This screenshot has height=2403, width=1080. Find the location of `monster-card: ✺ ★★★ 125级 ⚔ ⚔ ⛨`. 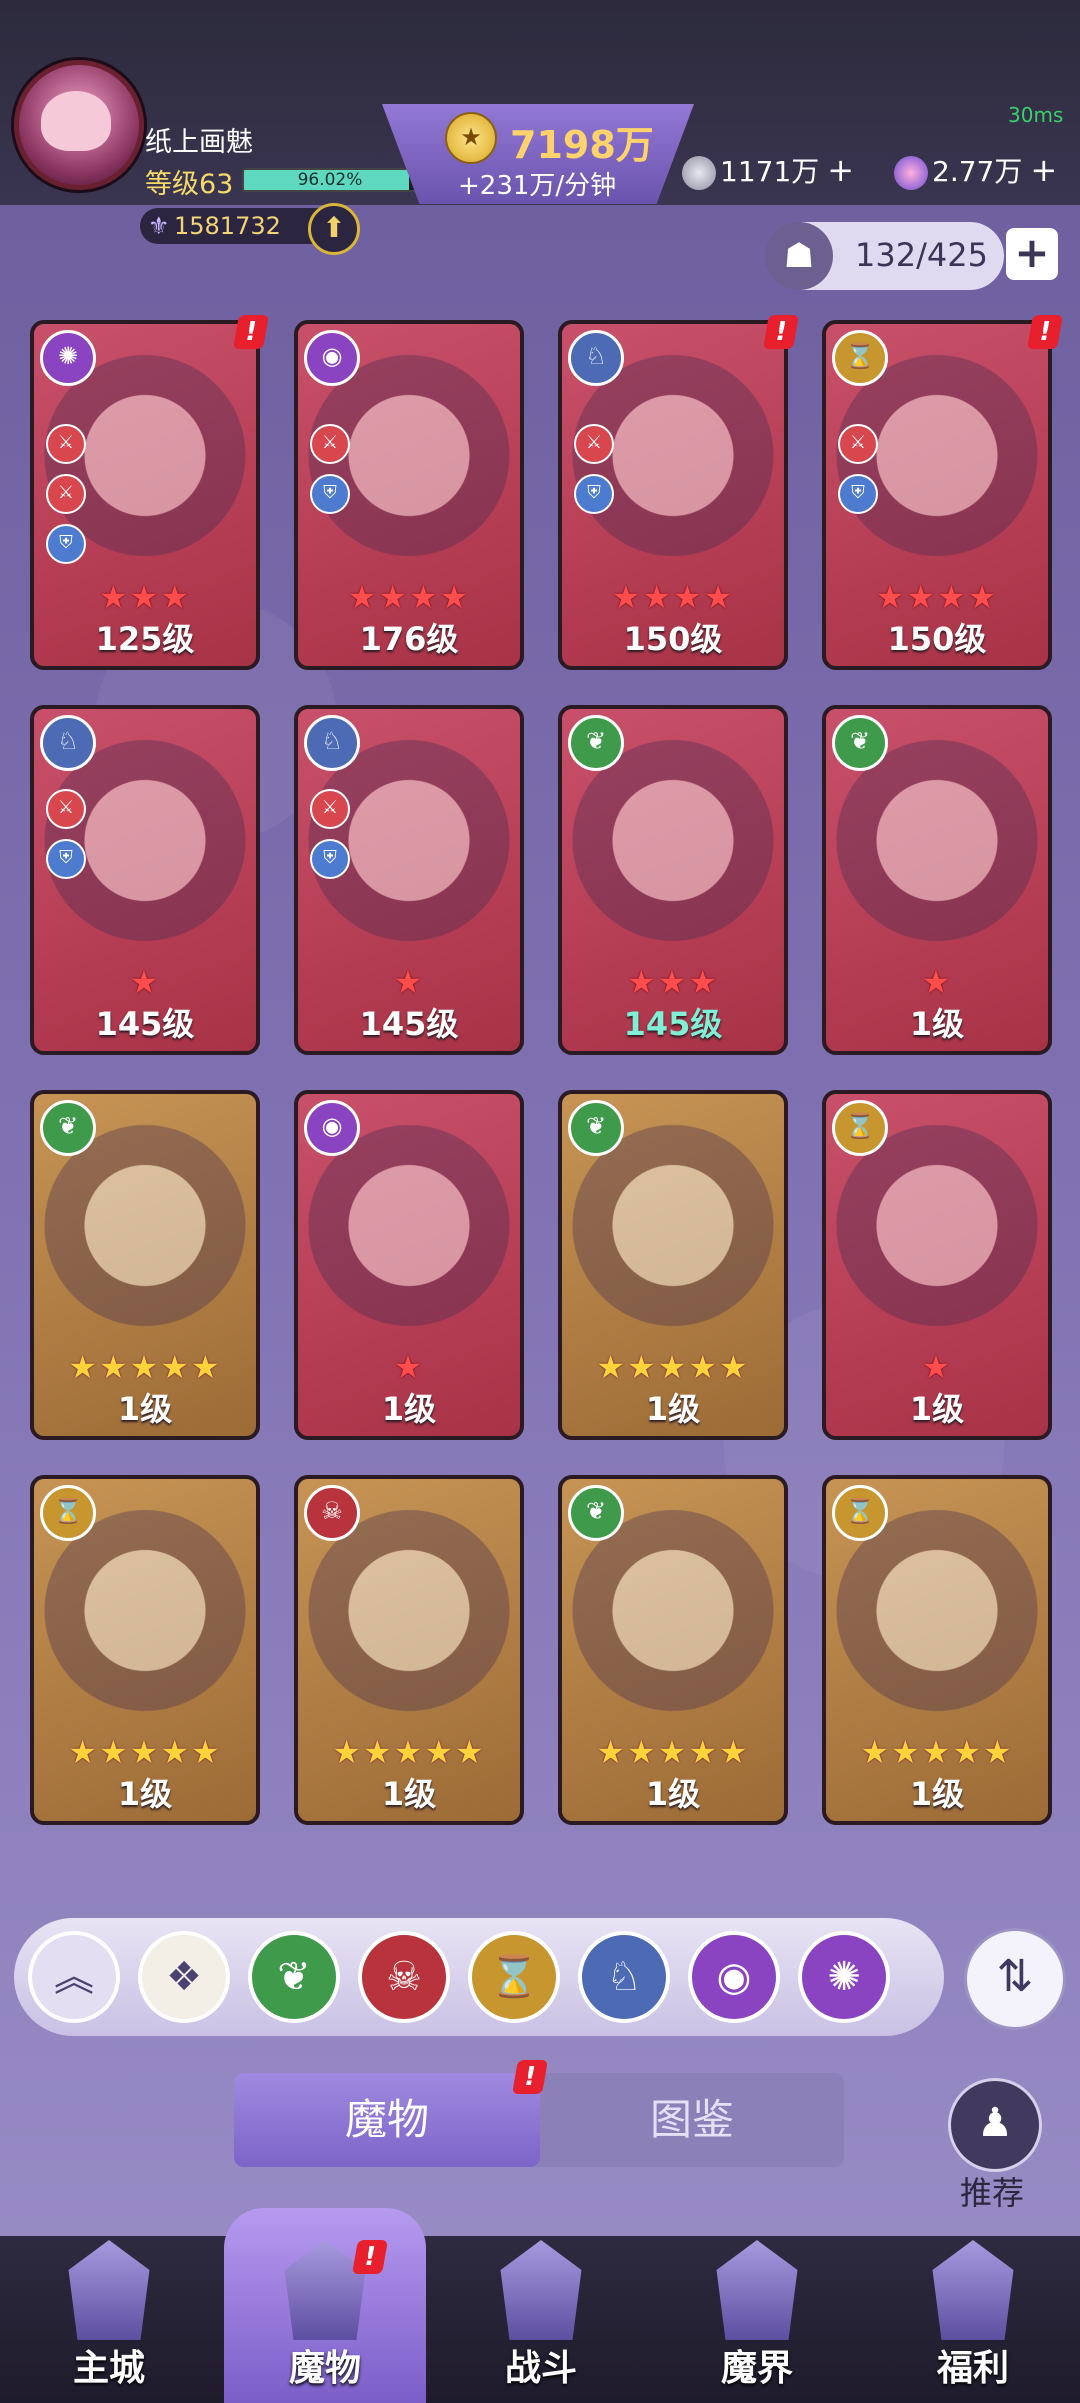

monster-card: ✺ ★★★ 125级 ⚔ ⚔ ⛨ is located at coordinates (145, 495).